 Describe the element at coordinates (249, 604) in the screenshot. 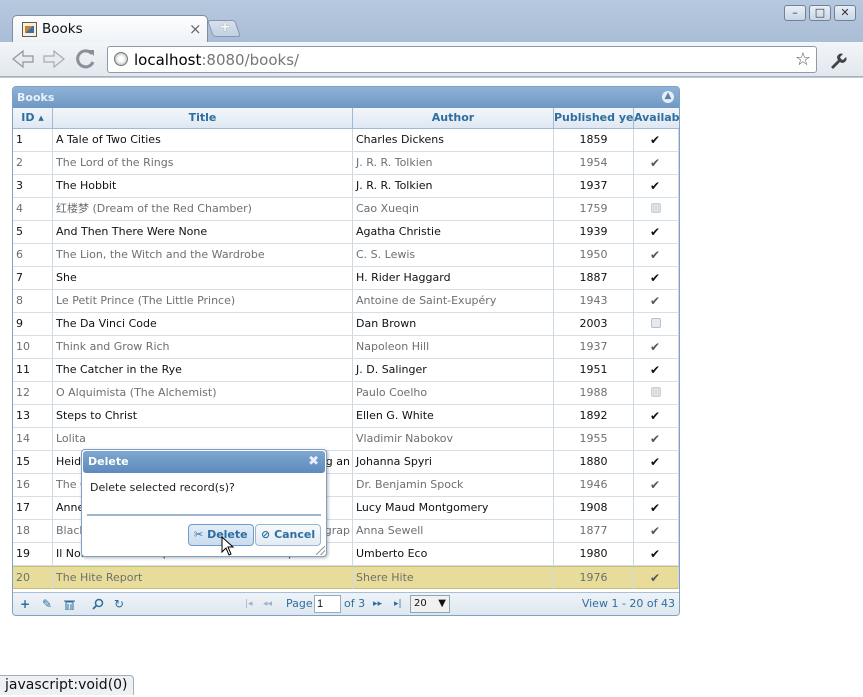

I see `first-page-icon: |◂` at that location.